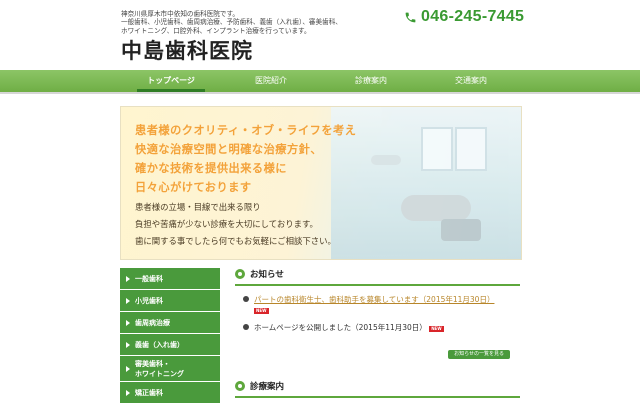  I want to click on services-section: 診療案内, so click(377, 389).